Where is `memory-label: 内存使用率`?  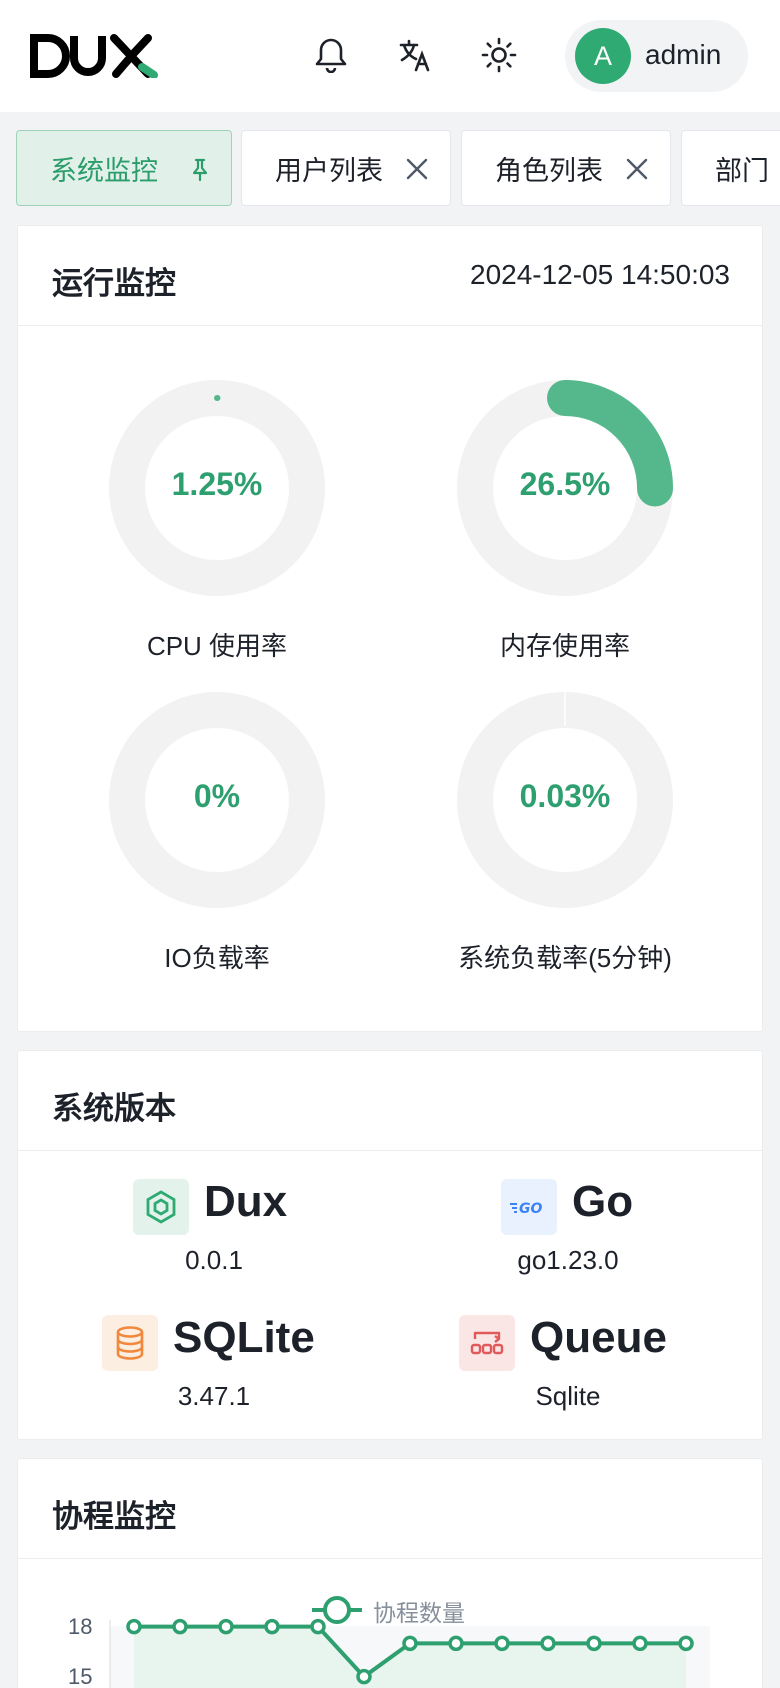
memory-label: 内存使用率 is located at coordinates (564, 646).